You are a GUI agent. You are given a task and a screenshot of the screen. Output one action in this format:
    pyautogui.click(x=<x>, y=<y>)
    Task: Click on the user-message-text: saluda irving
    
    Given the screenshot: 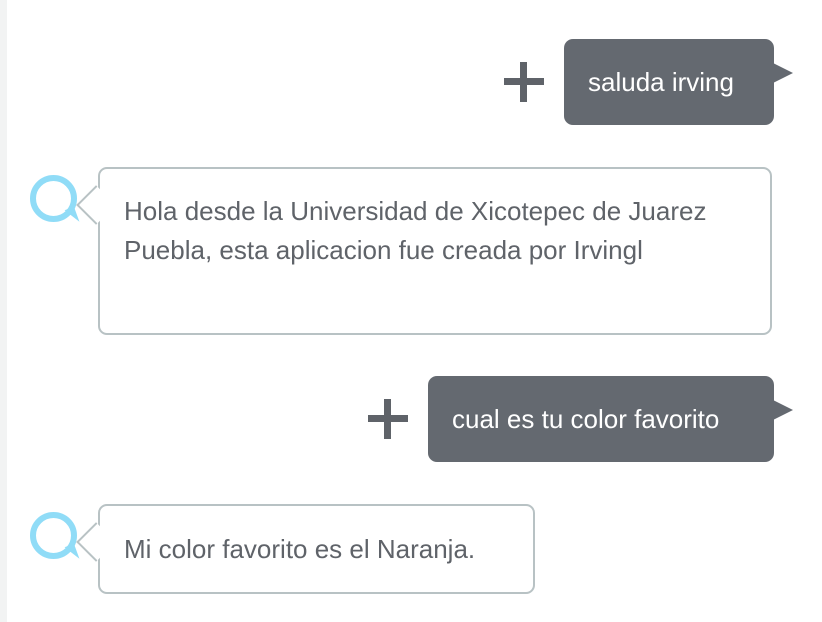 What is the action you would take?
    pyautogui.click(x=661, y=81)
    